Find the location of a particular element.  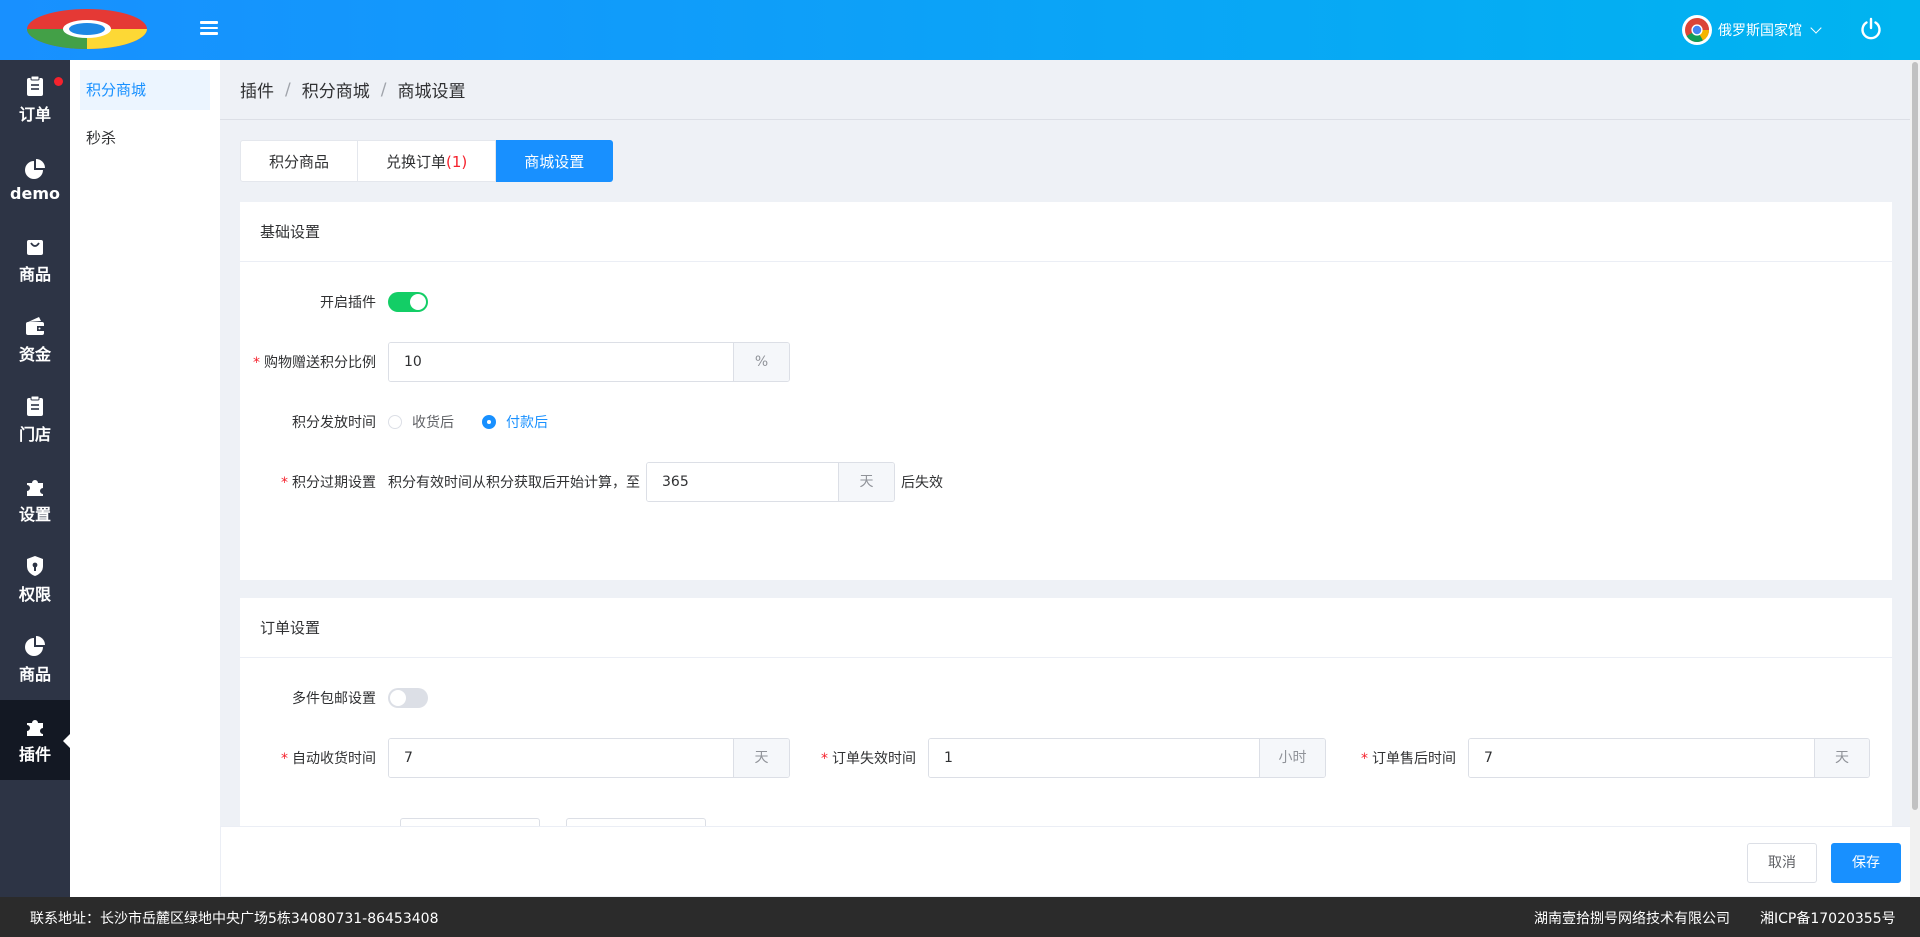

points-ratio-row: *购物赠送积分比例 % is located at coordinates (515, 362).